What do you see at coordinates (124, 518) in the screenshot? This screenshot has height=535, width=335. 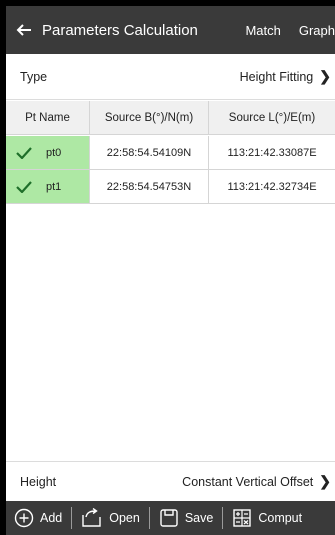 I see `open-label: Open` at bounding box center [124, 518].